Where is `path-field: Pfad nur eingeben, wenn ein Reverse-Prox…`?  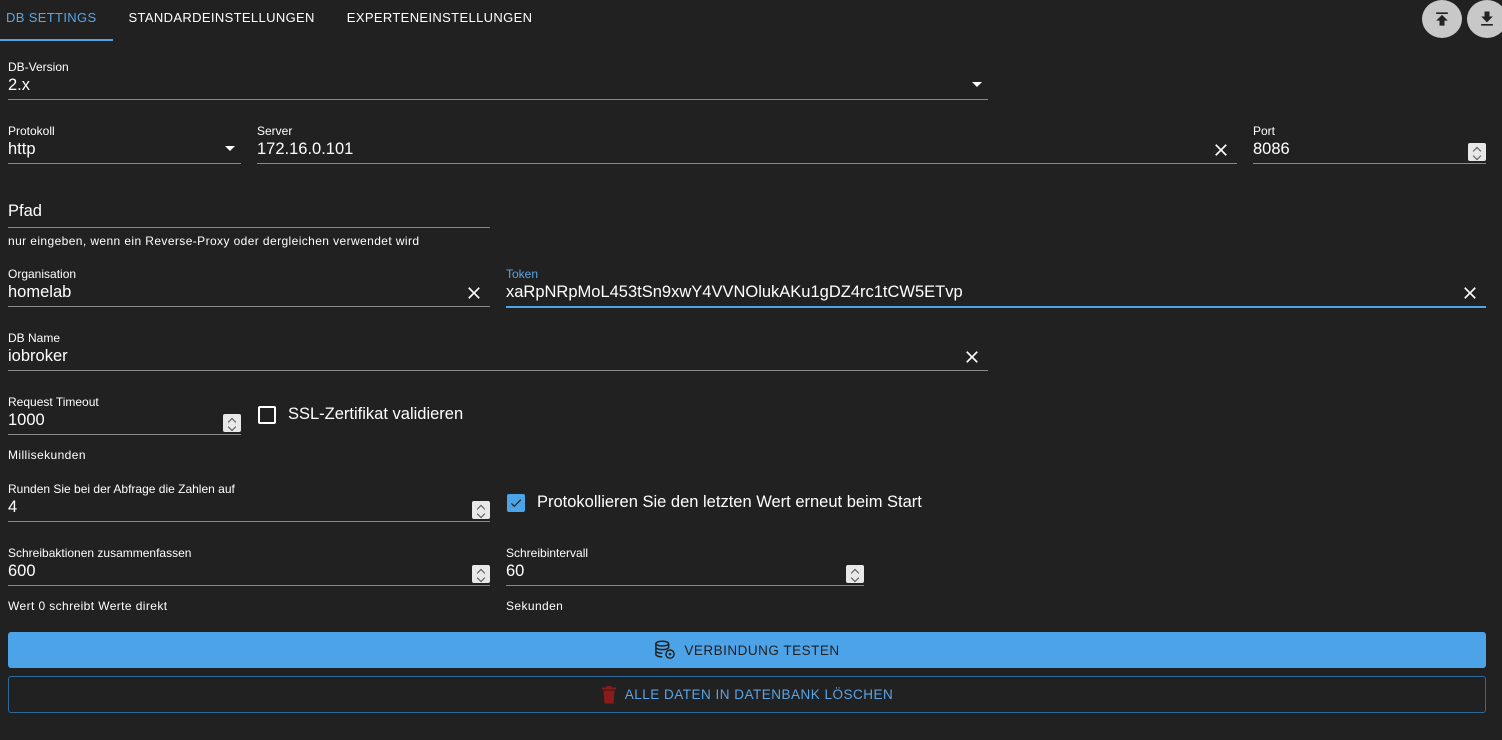
path-field: Pfad nur eingeben, wenn ein Reverse-Prox… is located at coordinates (249, 220).